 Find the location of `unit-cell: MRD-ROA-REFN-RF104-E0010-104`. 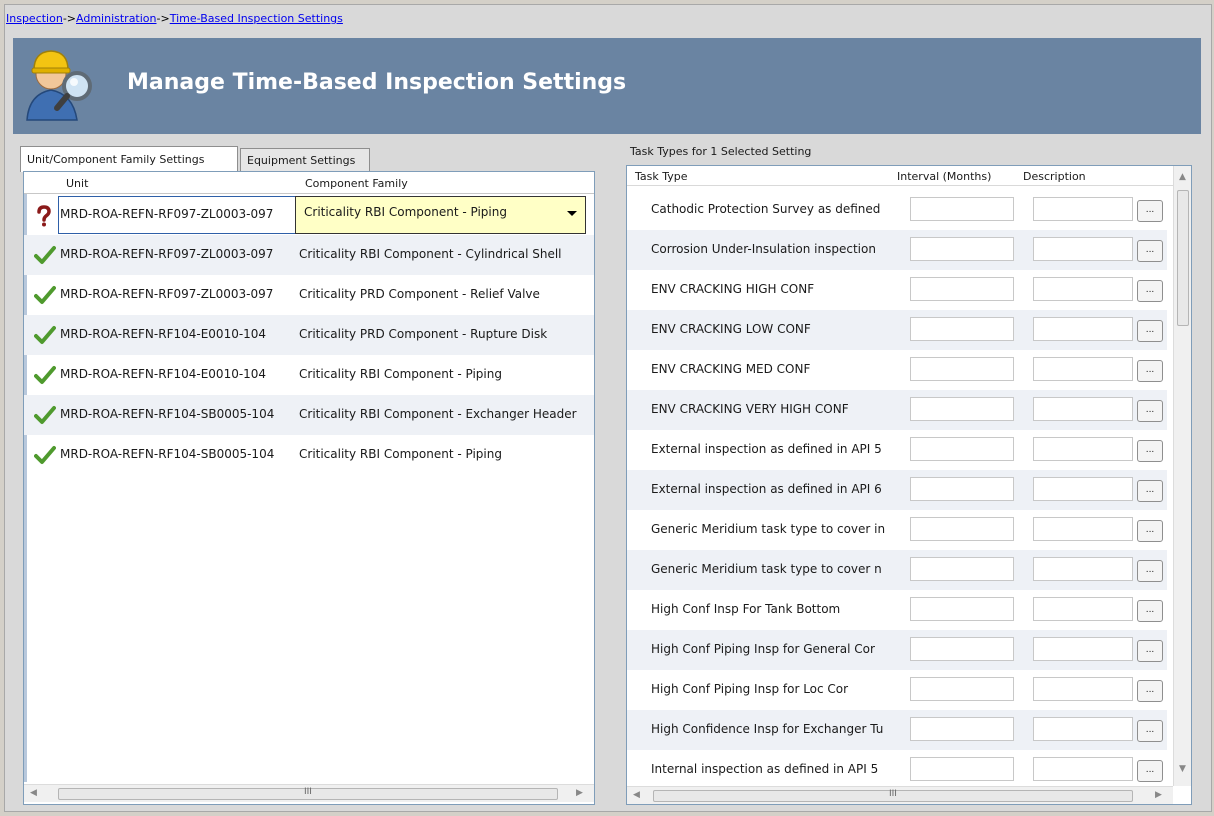

unit-cell: MRD-ROA-REFN-RF104-E0010-104 is located at coordinates (163, 334).